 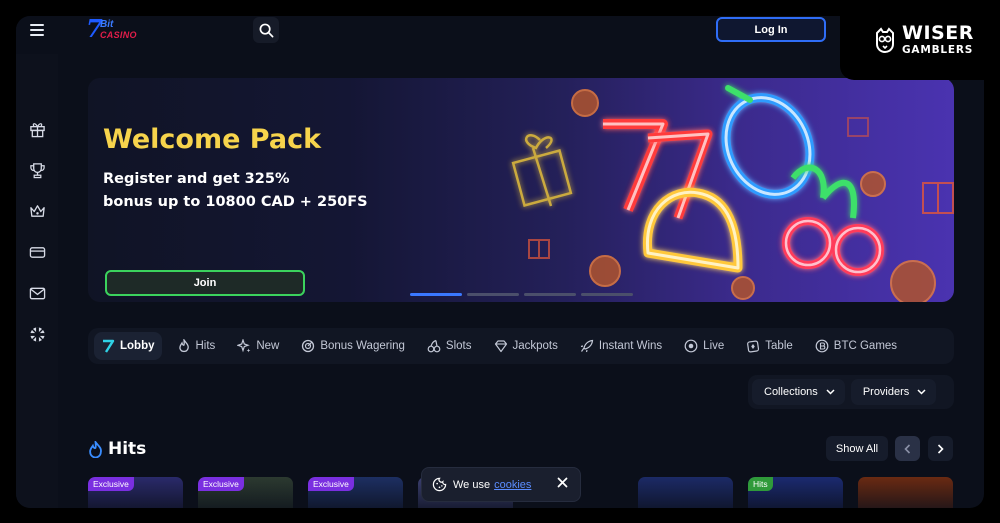 I want to click on category-label: Jackpots, so click(x=535, y=346).